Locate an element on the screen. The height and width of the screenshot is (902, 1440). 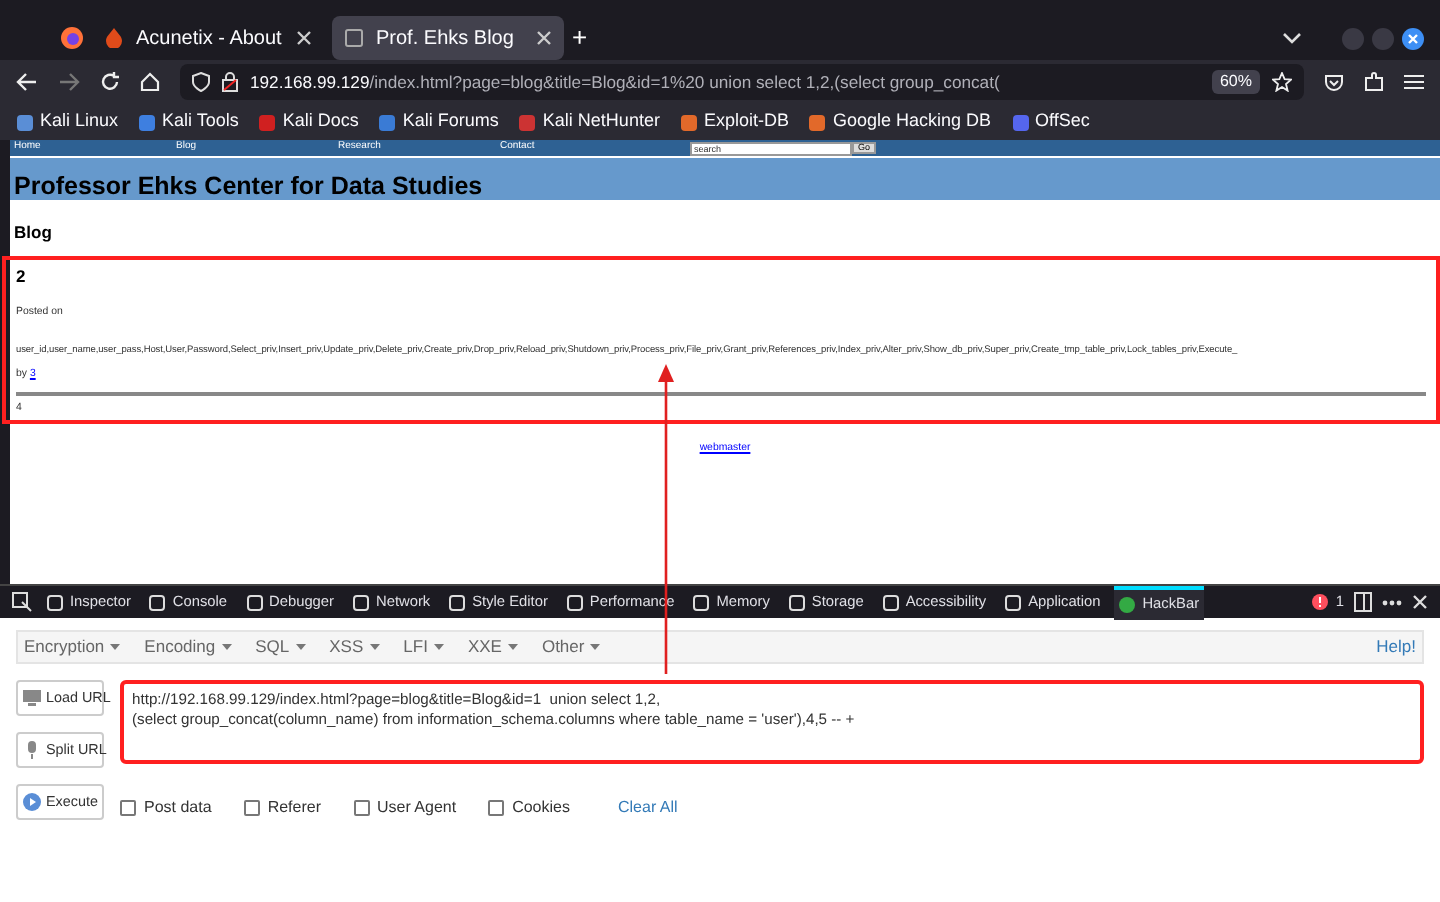
page-icon is located at coordinates (354, 38).